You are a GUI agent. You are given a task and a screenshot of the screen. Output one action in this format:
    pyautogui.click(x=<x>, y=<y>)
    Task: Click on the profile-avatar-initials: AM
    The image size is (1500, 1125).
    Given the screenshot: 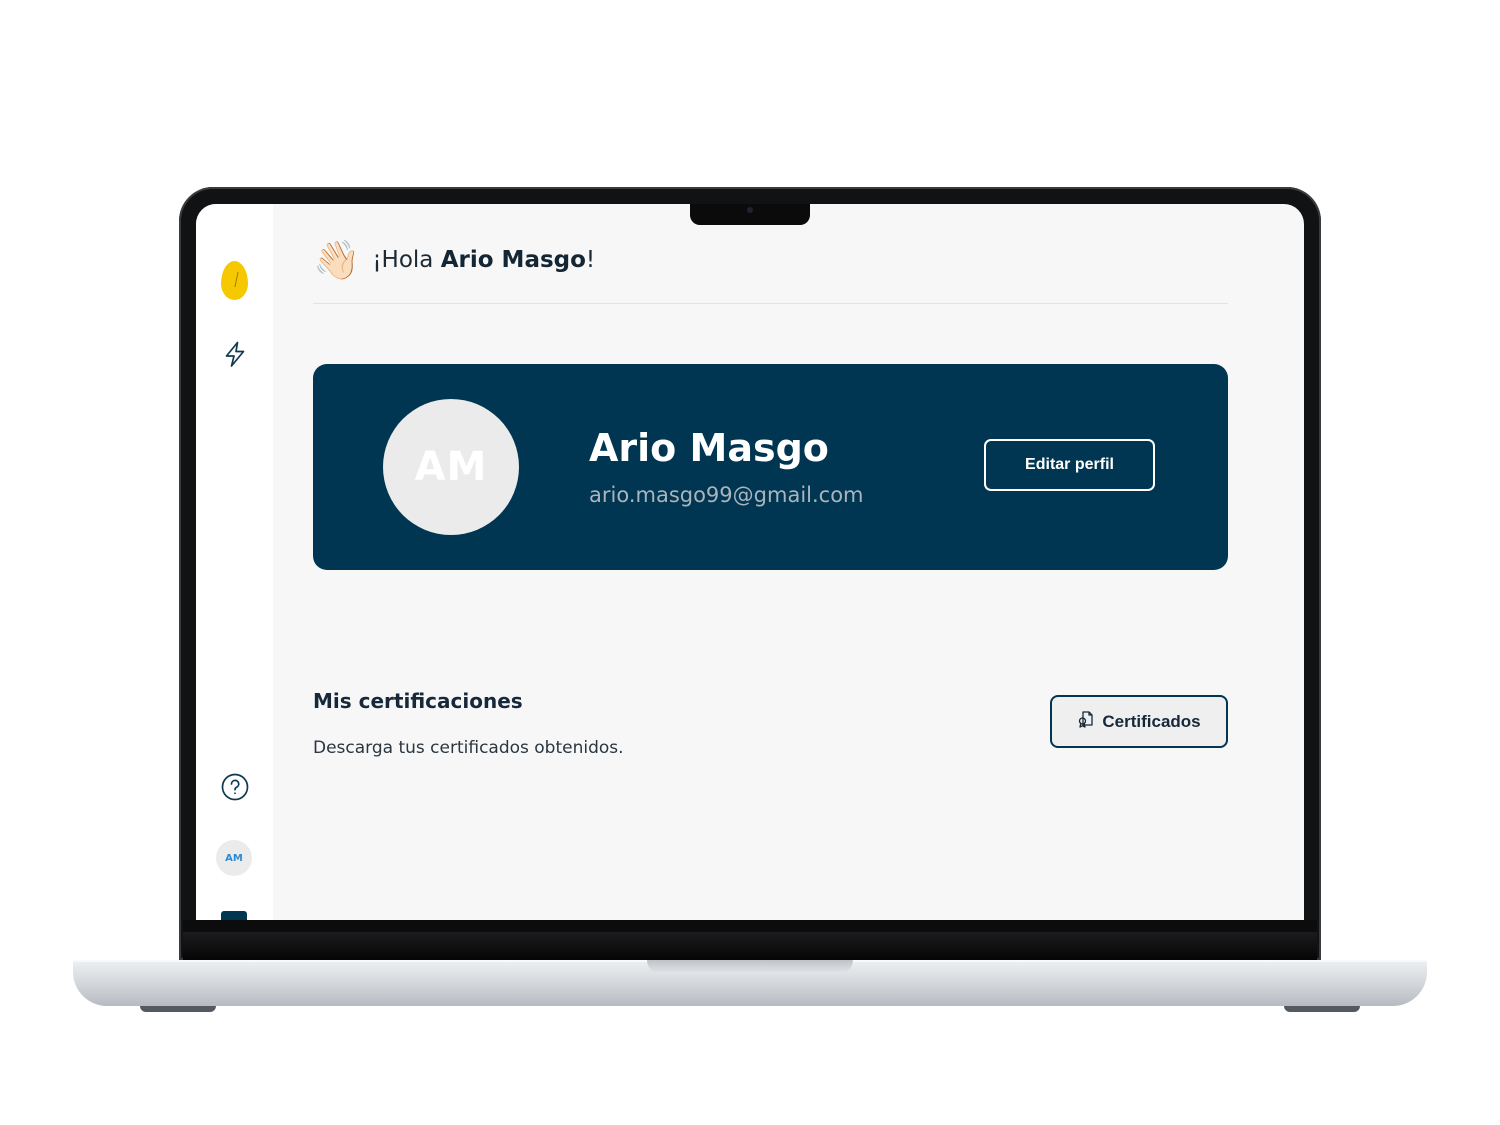 What is the action you would take?
    pyautogui.click(x=451, y=467)
    